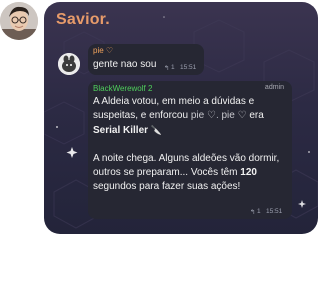  I want to click on admin-badge: admin, so click(274, 87).